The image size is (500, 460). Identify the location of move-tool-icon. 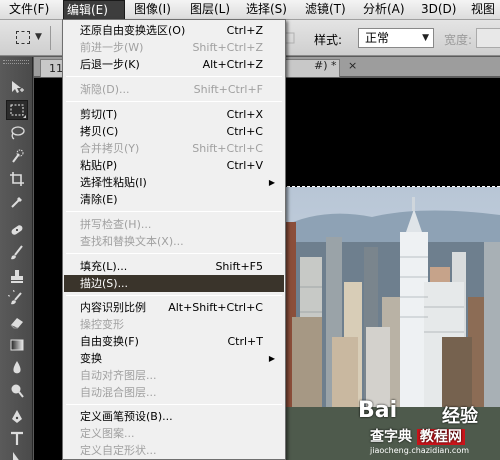
(17, 87).